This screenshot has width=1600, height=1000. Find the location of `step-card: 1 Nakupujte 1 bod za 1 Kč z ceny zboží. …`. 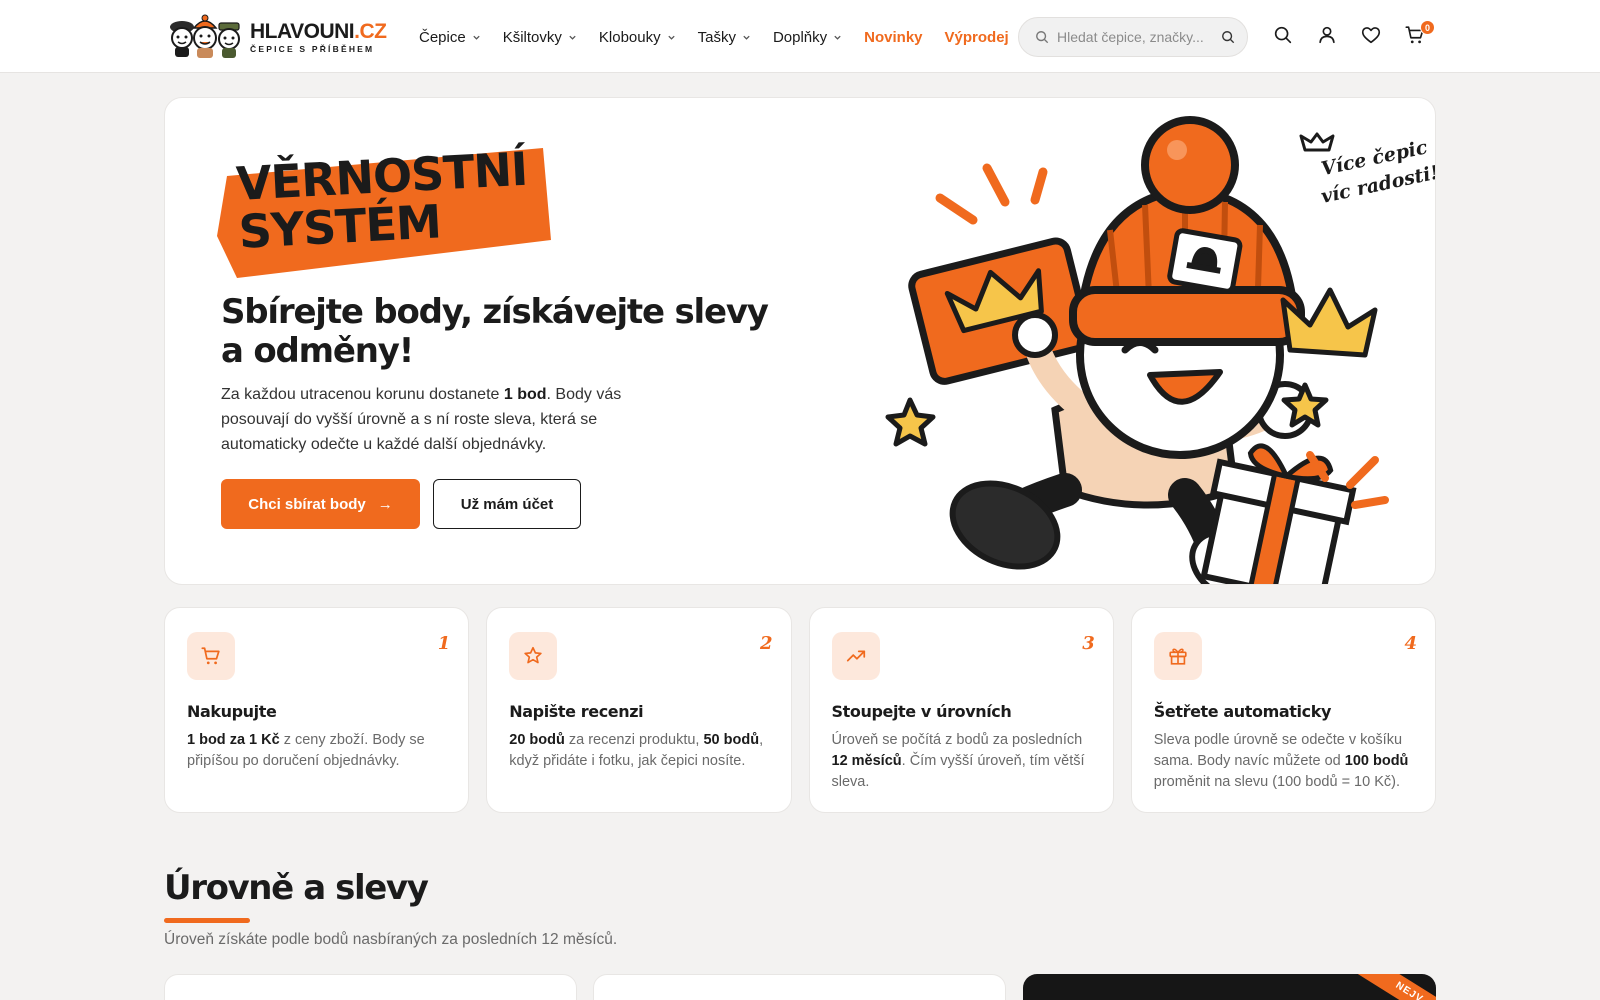

step-card: 1 Nakupujte 1 bod za 1 Kč z ceny zboží. … is located at coordinates (317, 710).